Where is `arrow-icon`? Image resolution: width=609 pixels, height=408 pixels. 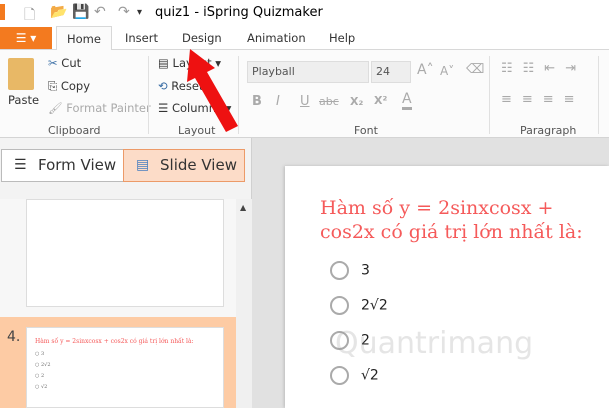
arrow-icon is located at coordinates (212, 90).